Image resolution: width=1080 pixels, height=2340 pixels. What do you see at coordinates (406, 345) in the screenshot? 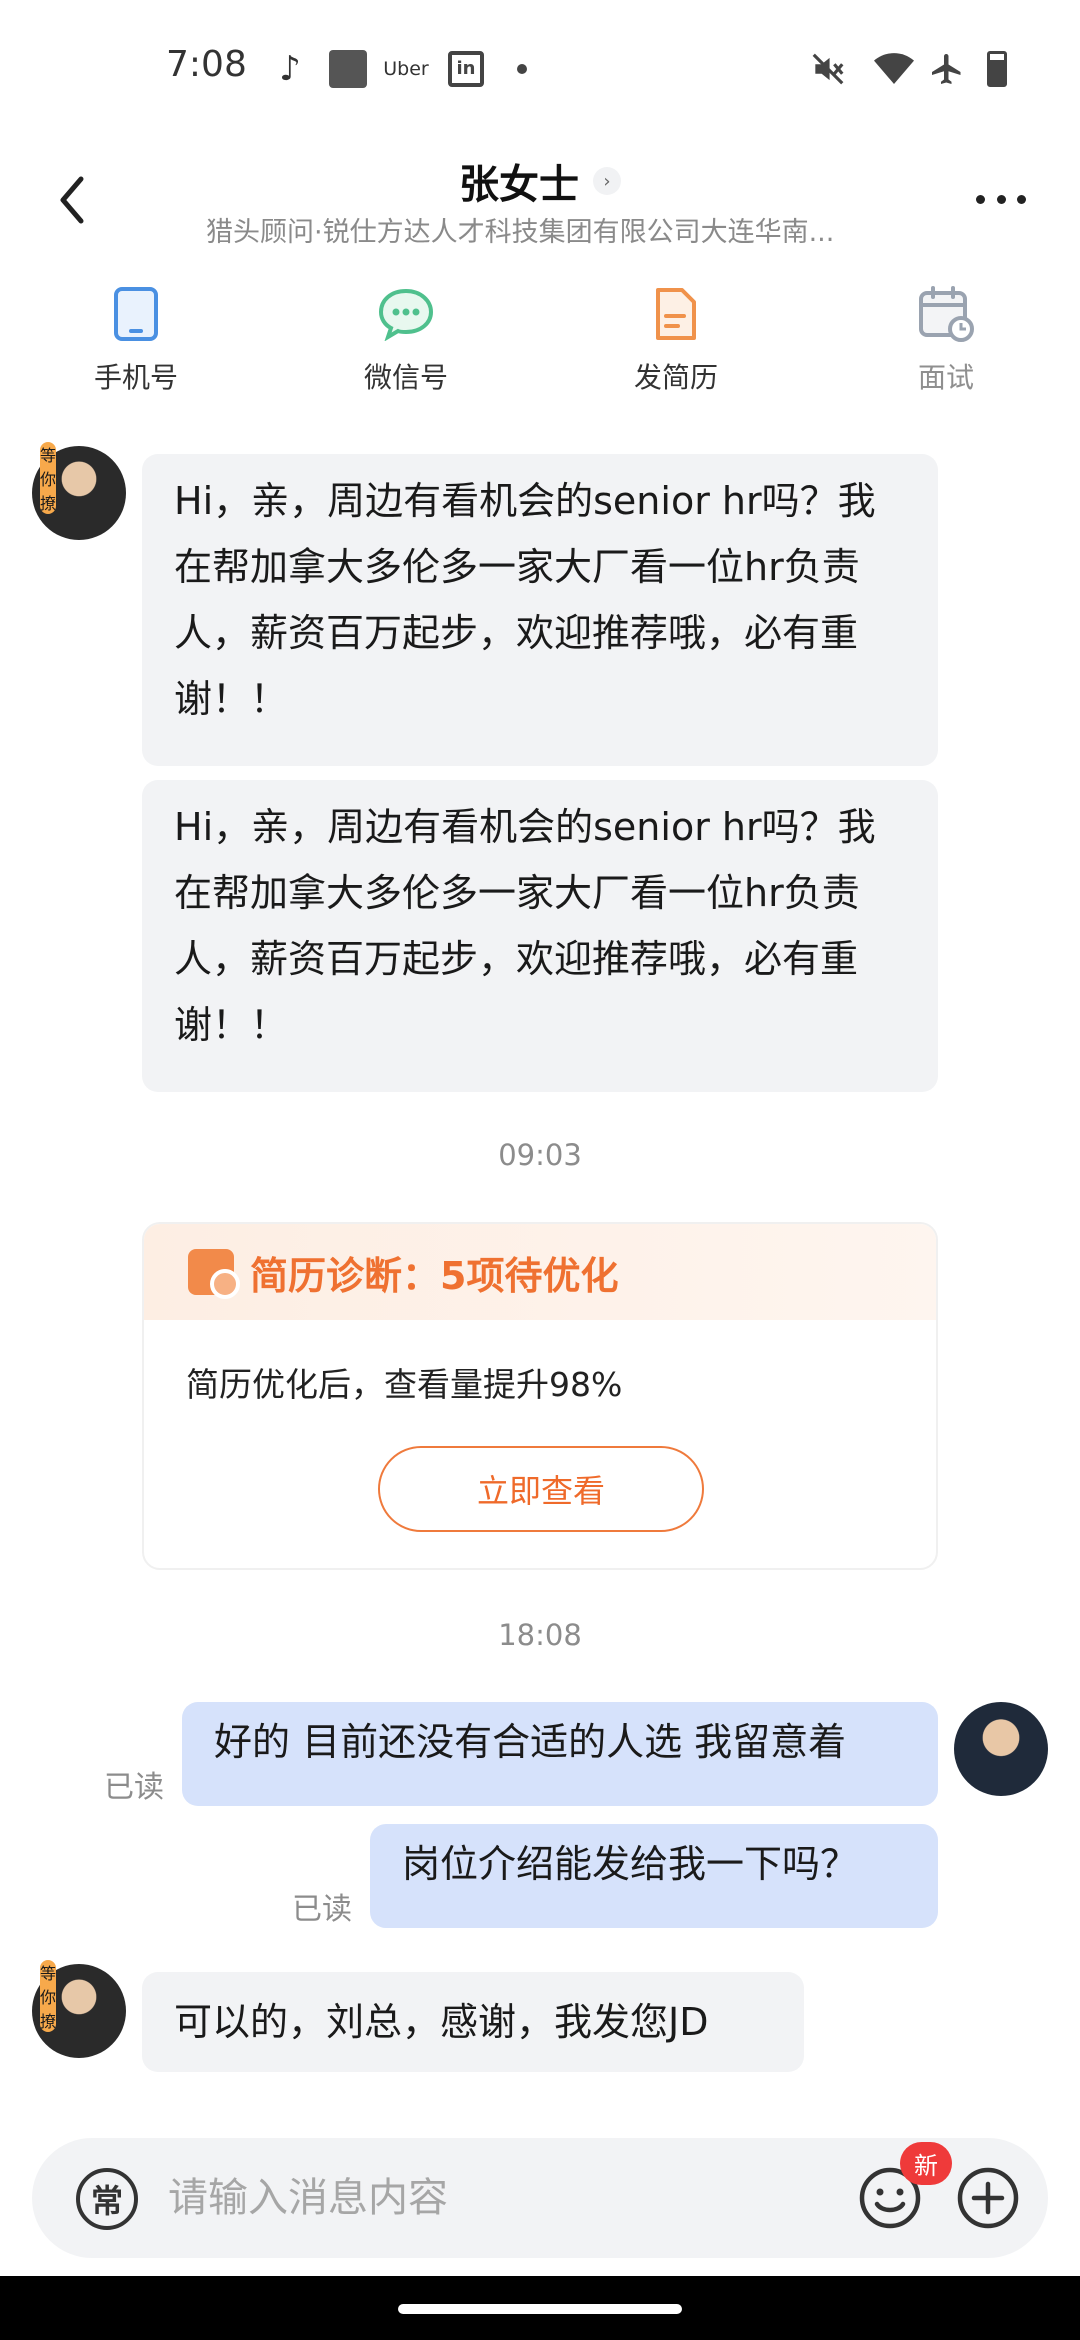
I see `wechat-action: 微信号` at bounding box center [406, 345].